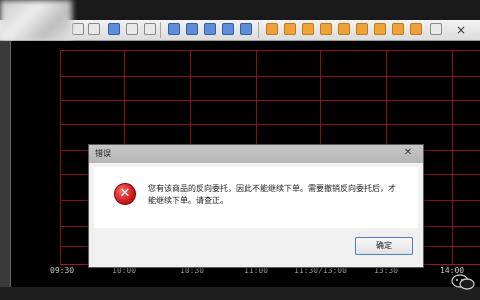 The width and height of the screenshot is (480, 300). I want to click on history-icon, so click(380, 29).